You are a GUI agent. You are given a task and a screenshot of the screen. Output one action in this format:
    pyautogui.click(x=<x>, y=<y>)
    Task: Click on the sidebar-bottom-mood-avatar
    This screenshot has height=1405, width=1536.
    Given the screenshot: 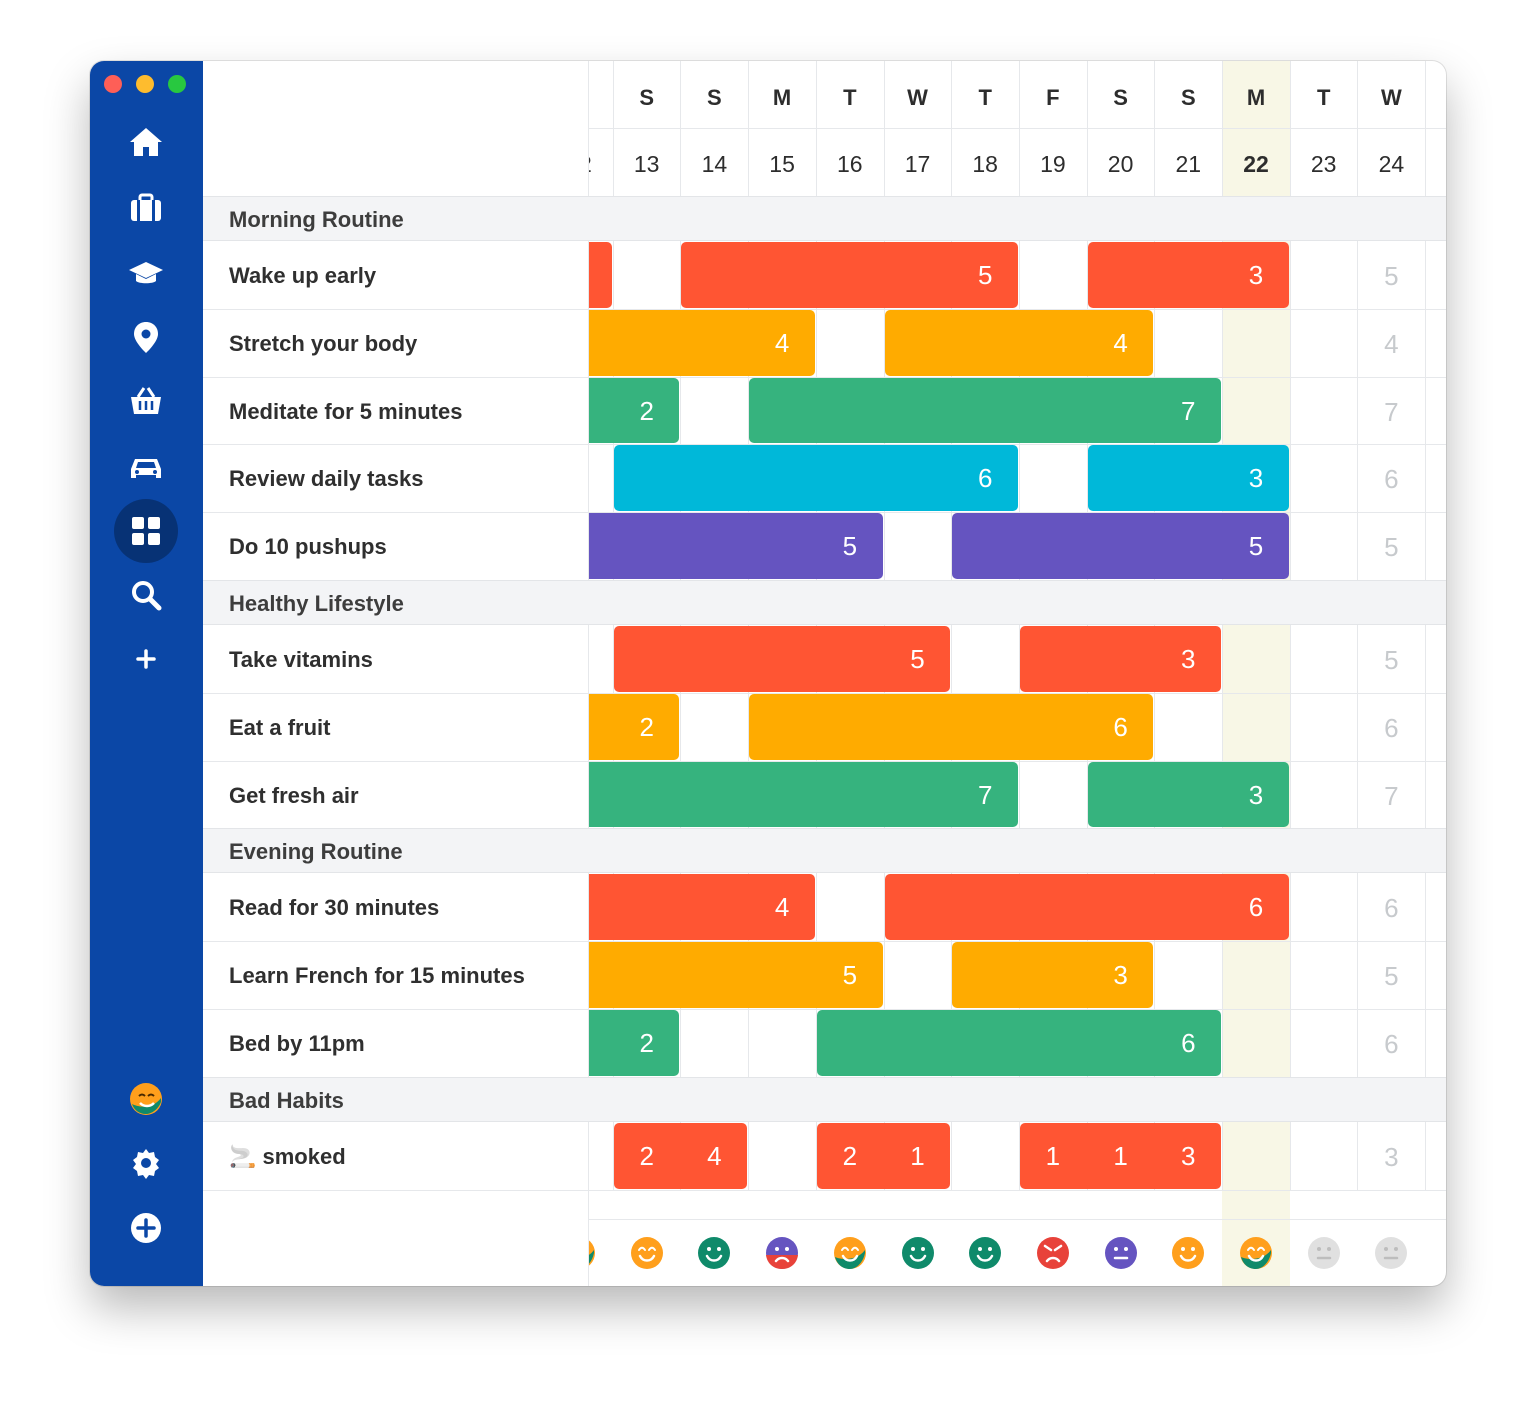 What is the action you would take?
    pyautogui.click(x=146, y=1099)
    